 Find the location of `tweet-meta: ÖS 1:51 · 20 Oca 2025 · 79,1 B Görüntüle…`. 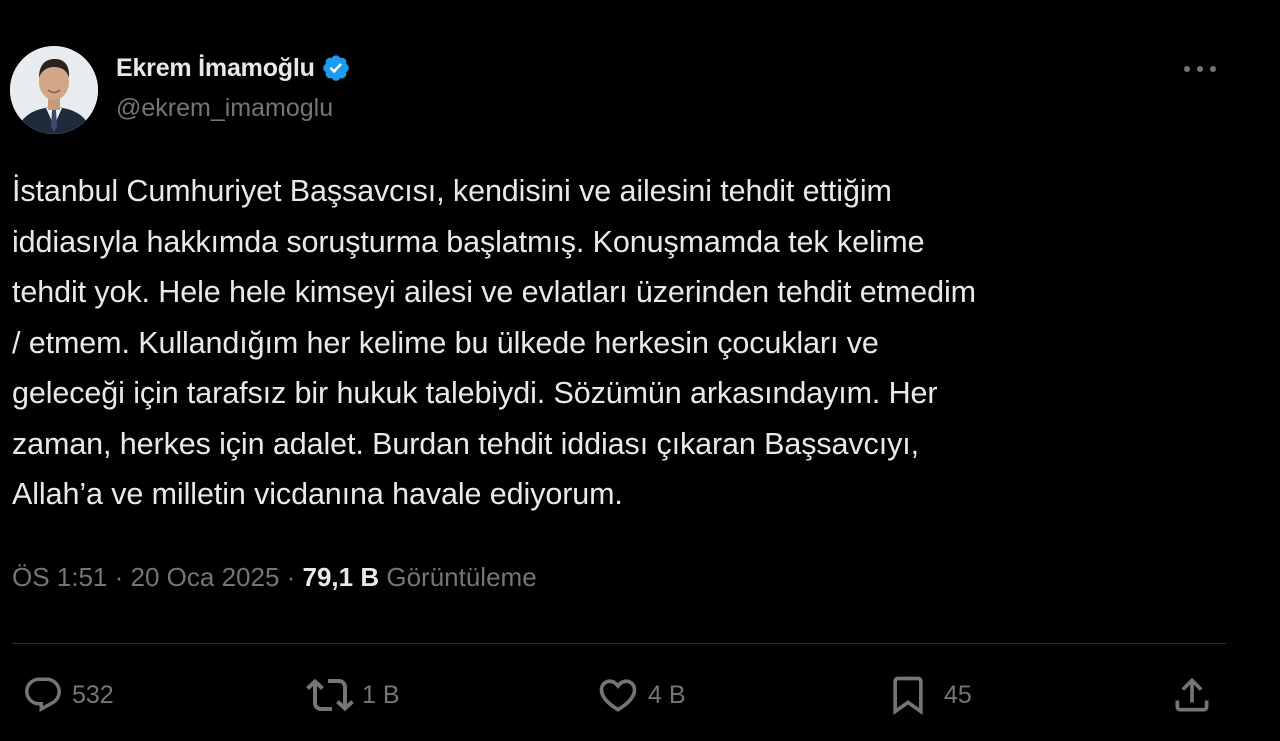

tweet-meta: ÖS 1:51 · 20 Oca 2025 · 79,1 B Görüntüle… is located at coordinates (274, 577).